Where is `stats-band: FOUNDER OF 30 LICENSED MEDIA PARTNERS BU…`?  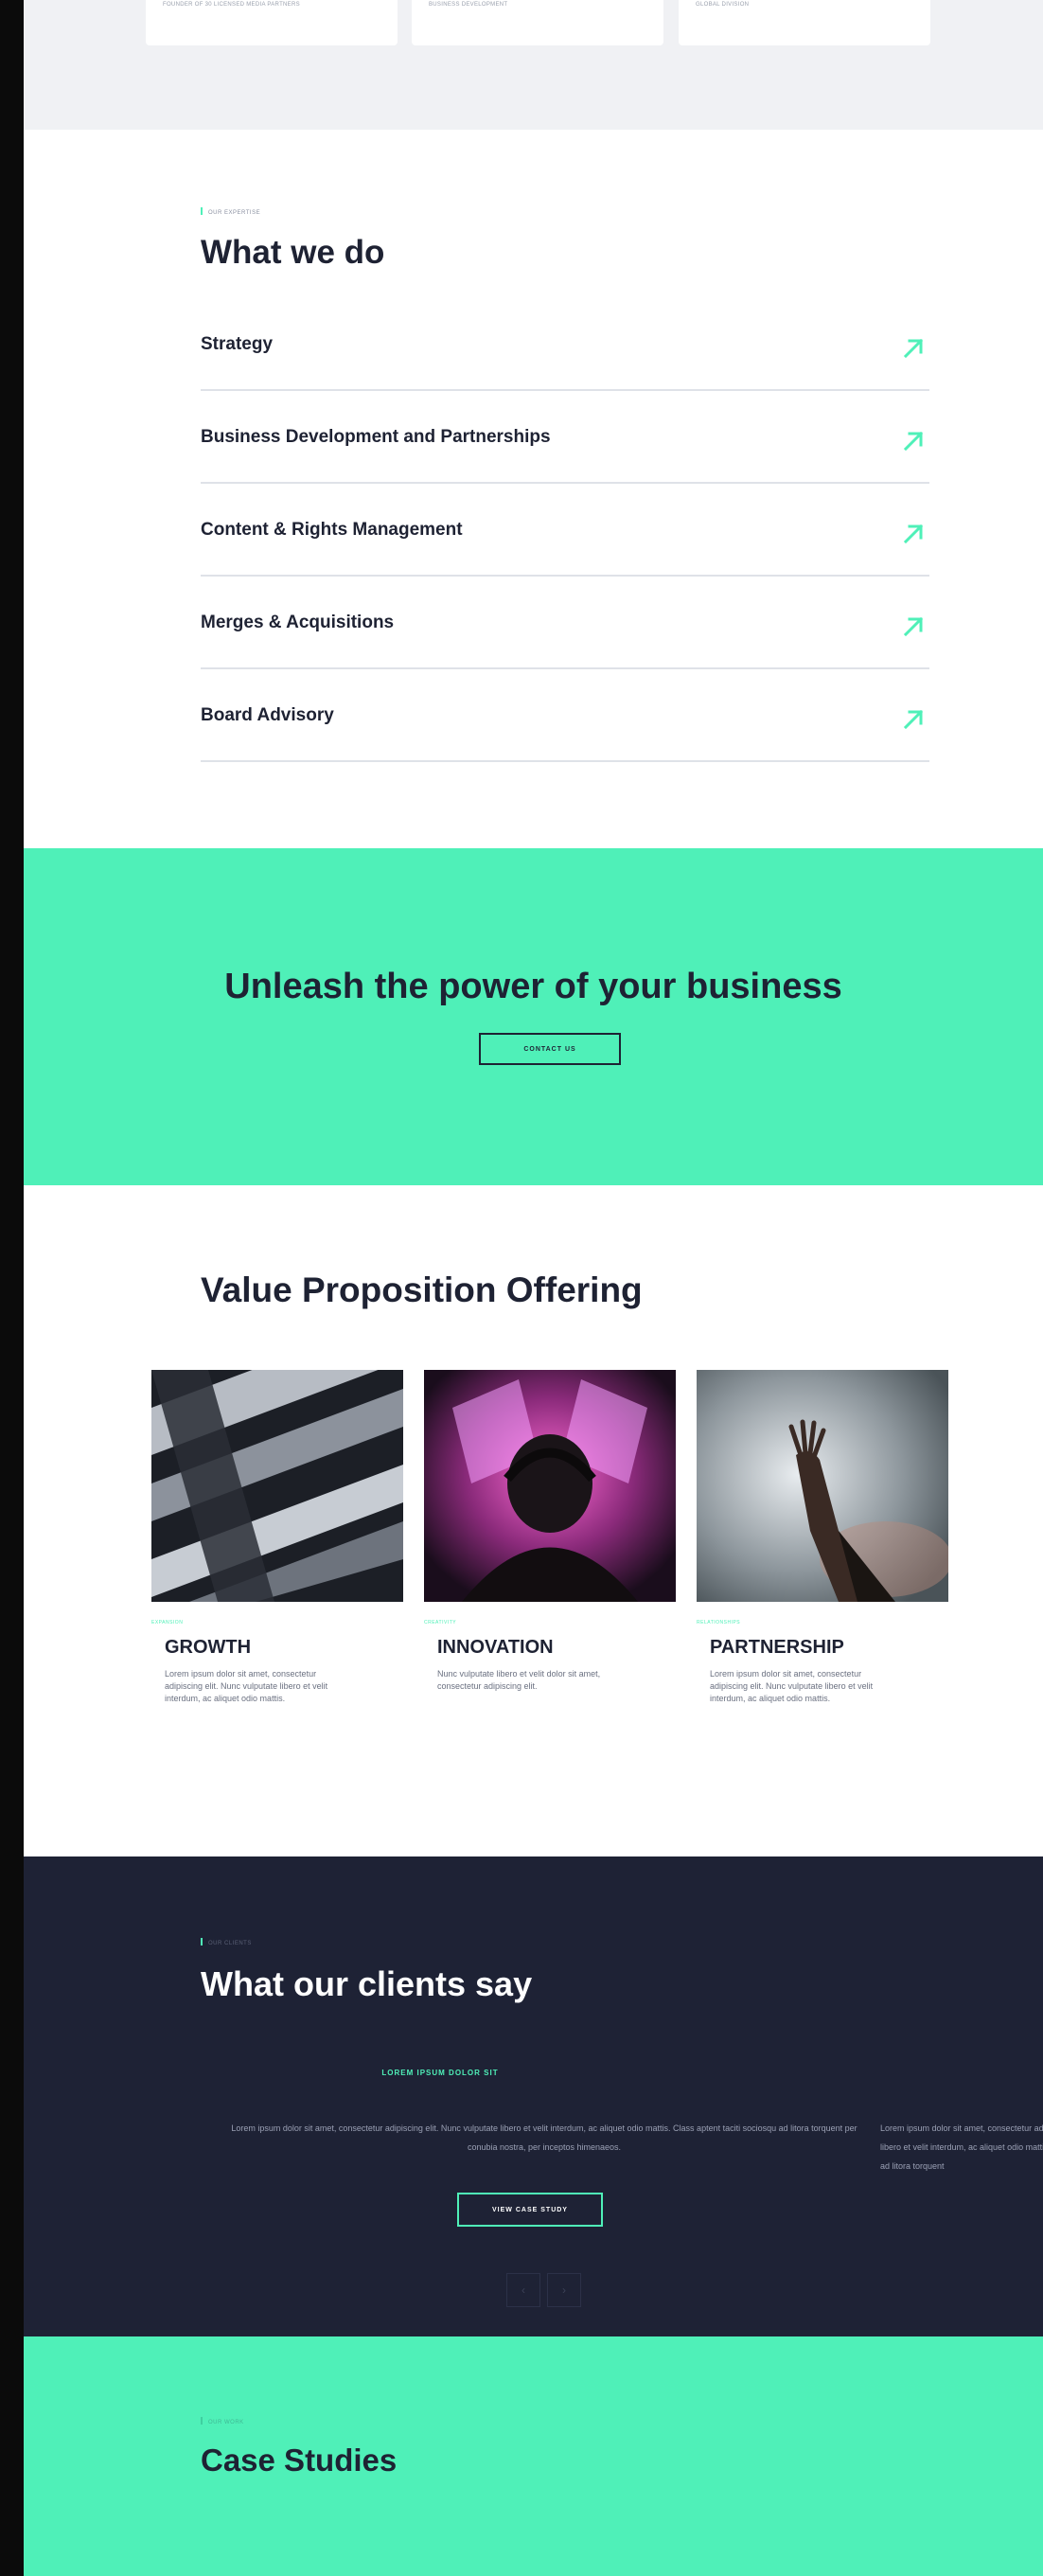
stats-band: FOUNDER OF 30 LICENSED MEDIA PARTNERS BU… is located at coordinates (533, 65).